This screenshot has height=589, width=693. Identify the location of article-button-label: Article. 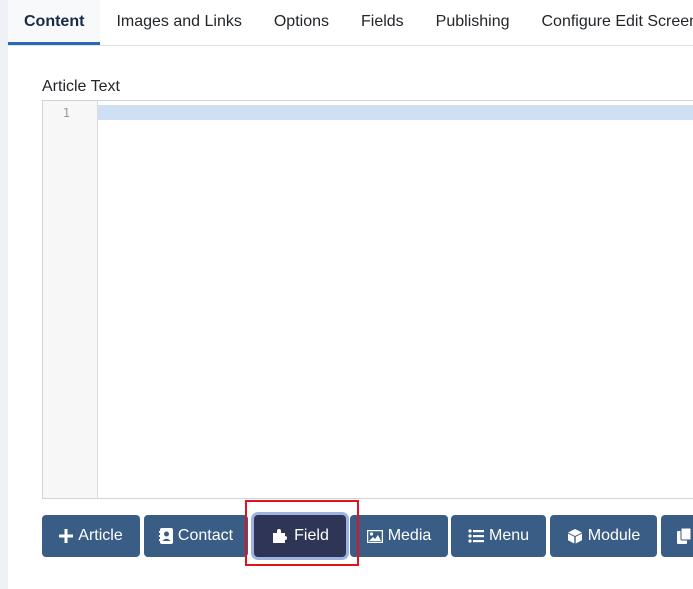
(100, 535).